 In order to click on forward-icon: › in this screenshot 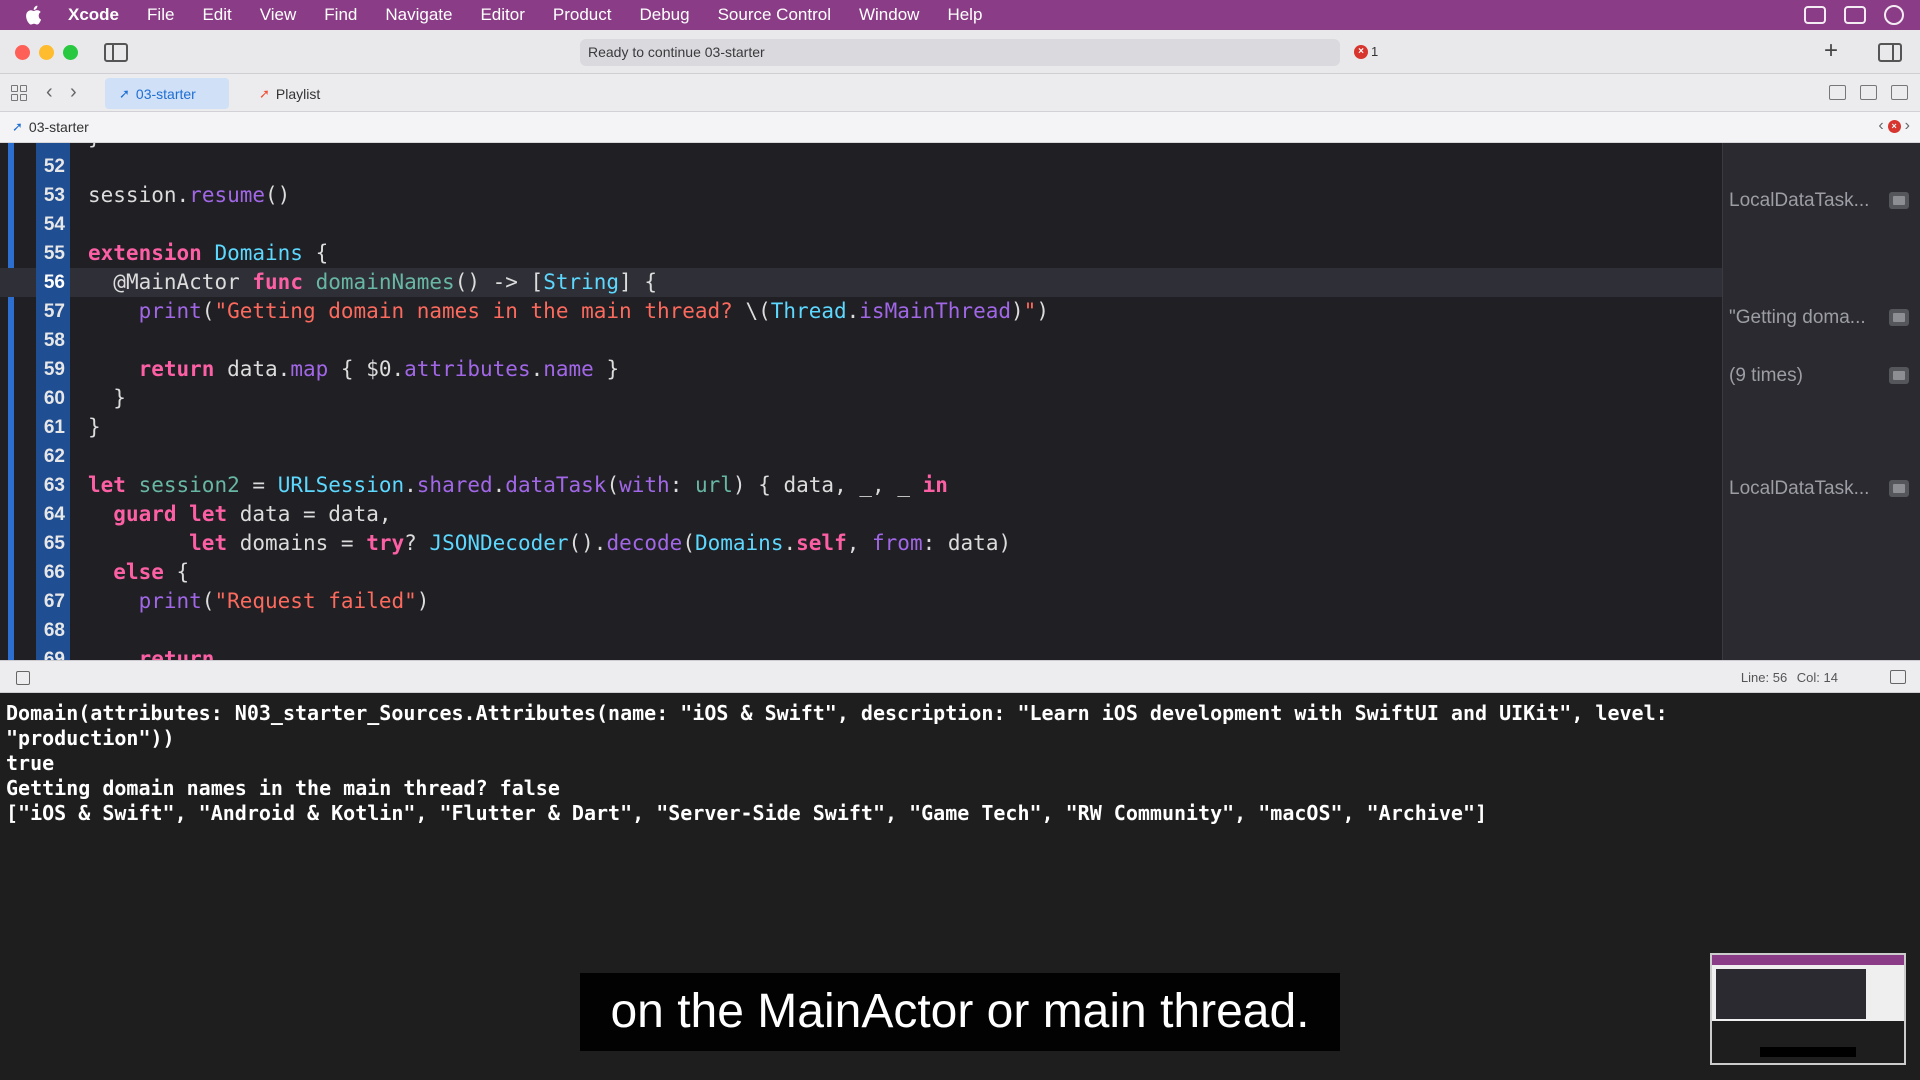, I will do `click(73, 92)`.